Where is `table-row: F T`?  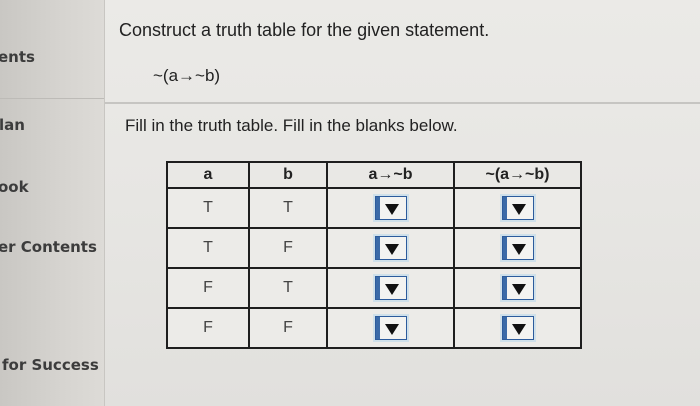 table-row: F T is located at coordinates (374, 288).